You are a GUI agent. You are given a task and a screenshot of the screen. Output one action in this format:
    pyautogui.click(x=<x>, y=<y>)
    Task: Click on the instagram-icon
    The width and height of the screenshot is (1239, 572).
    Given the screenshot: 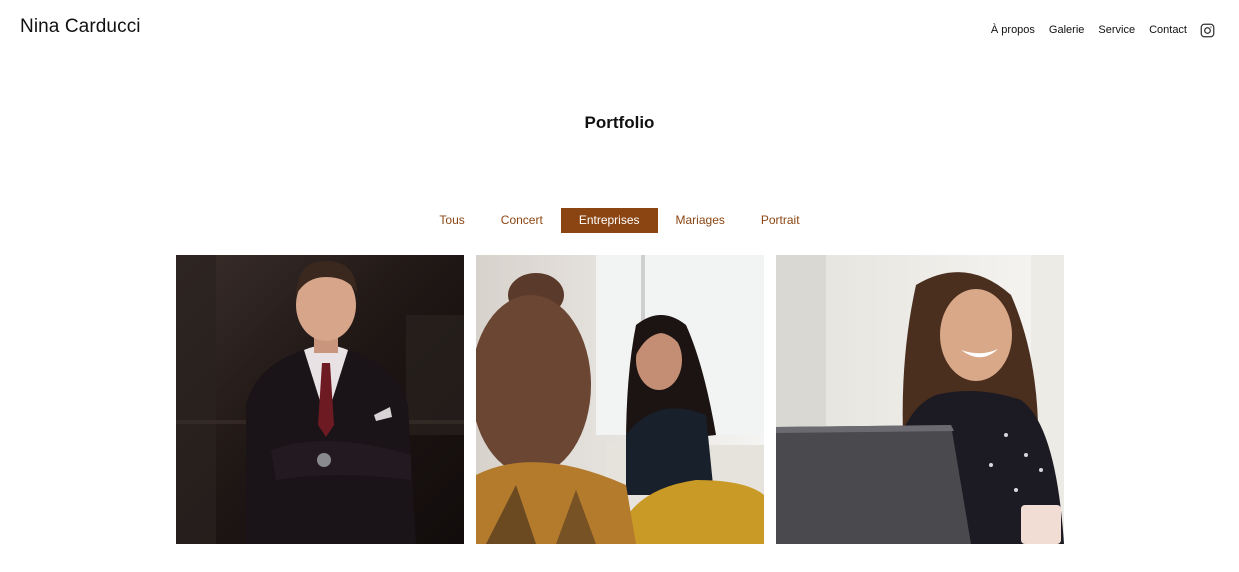 What is the action you would take?
    pyautogui.click(x=1207, y=30)
    